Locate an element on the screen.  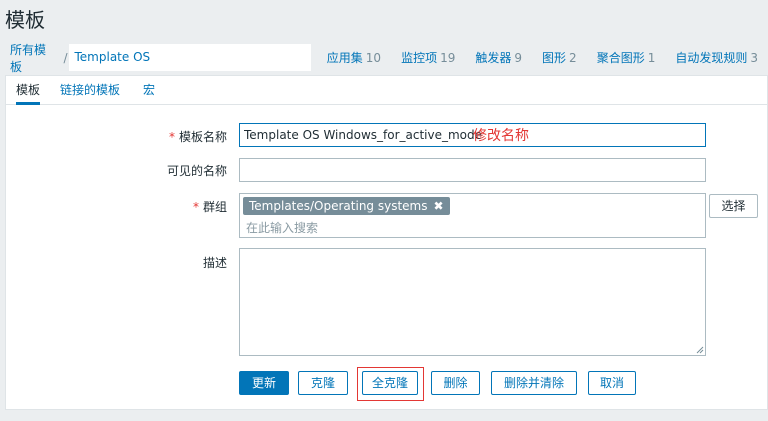
nav-applications-count: 10 is located at coordinates (373, 58).